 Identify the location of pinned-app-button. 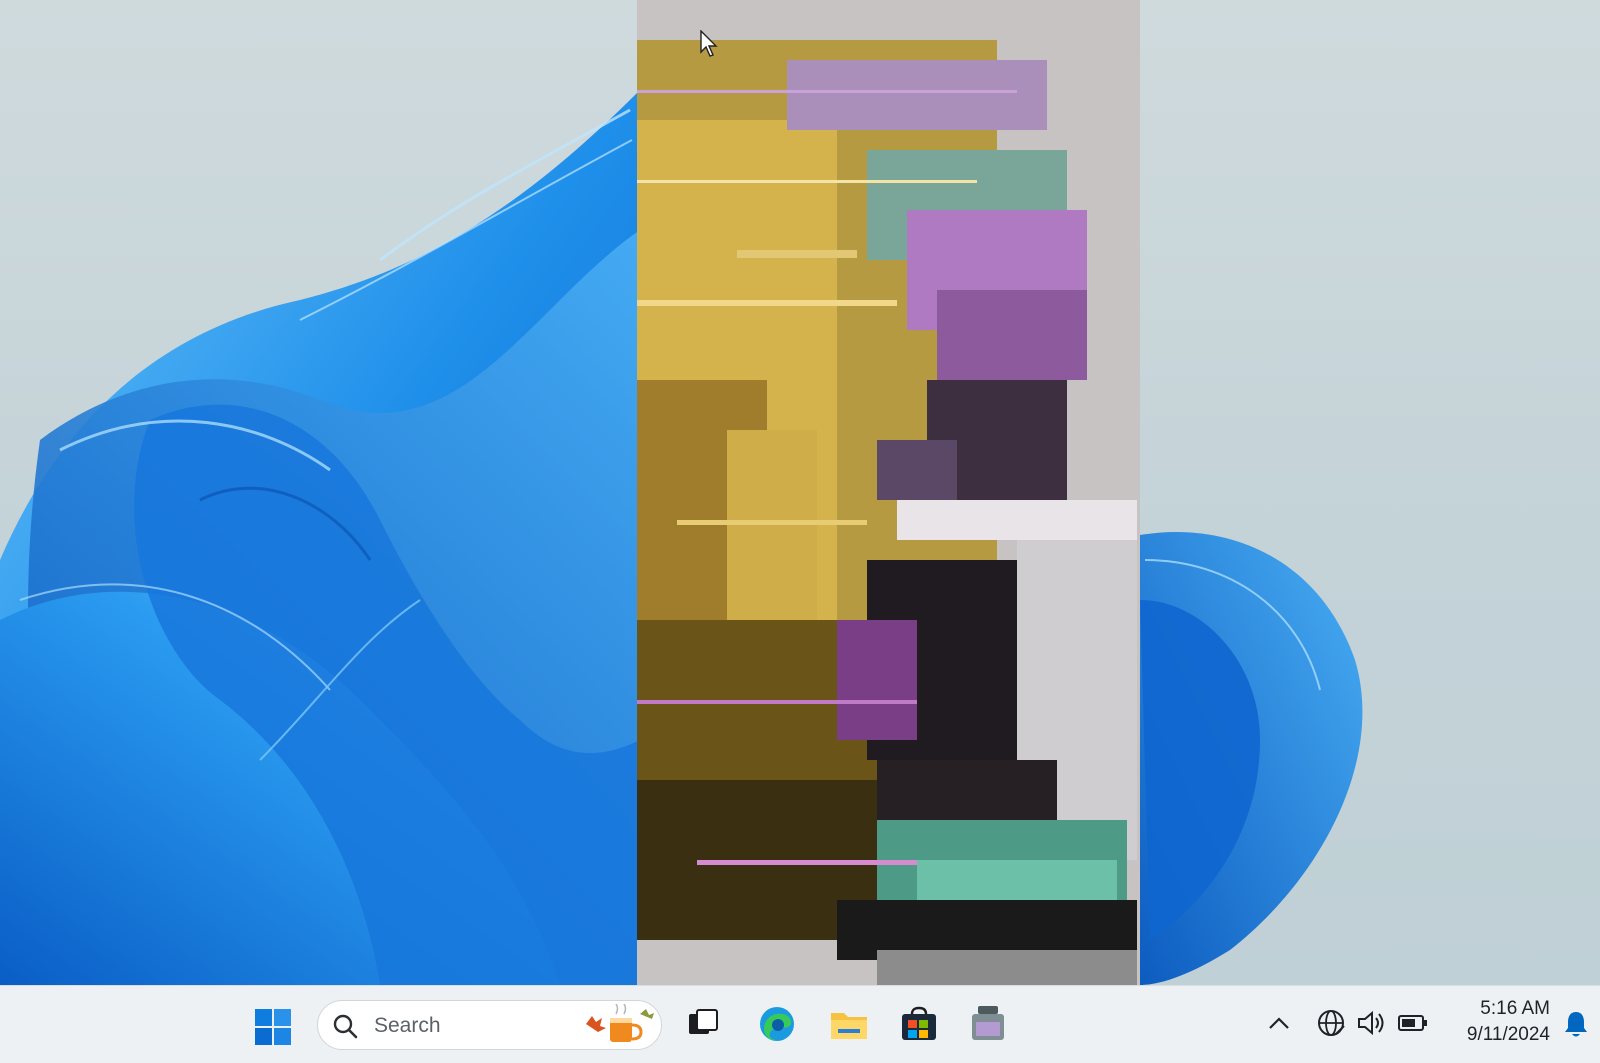
(988, 1024).